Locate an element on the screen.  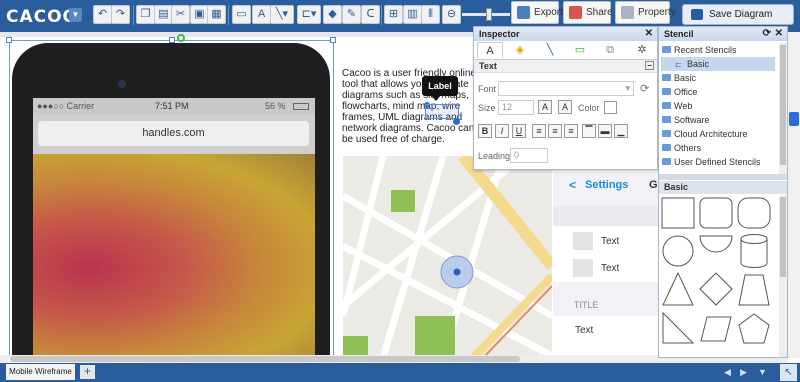
stencil-tree-item: Basic is located at coordinates (720, 78).